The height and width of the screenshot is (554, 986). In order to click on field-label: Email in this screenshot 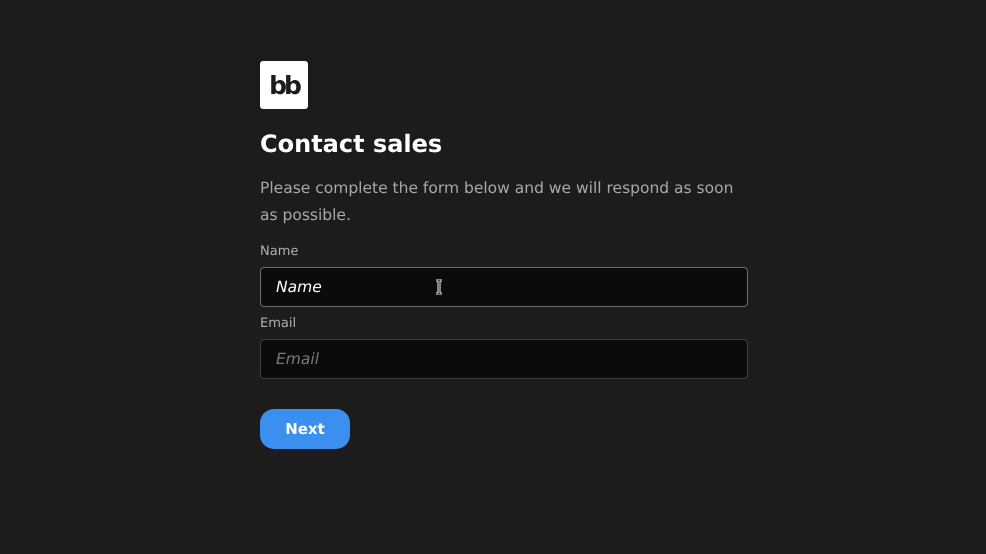, I will do `click(279, 324)`.